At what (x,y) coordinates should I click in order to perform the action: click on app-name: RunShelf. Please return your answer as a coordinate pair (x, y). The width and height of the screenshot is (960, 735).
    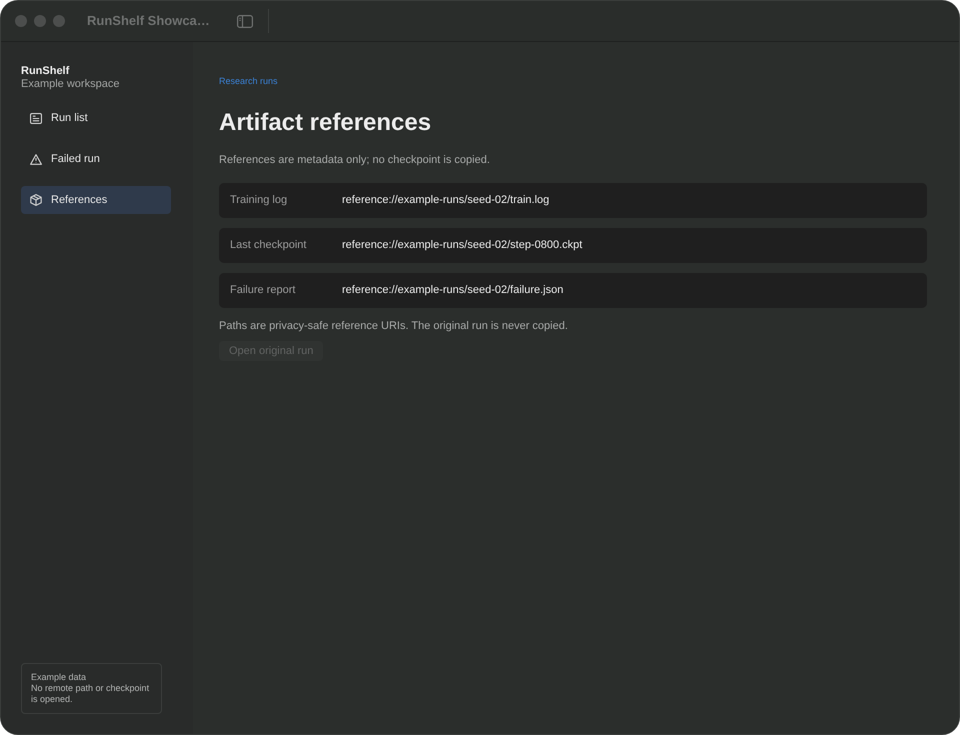
    Looking at the image, I should click on (45, 71).